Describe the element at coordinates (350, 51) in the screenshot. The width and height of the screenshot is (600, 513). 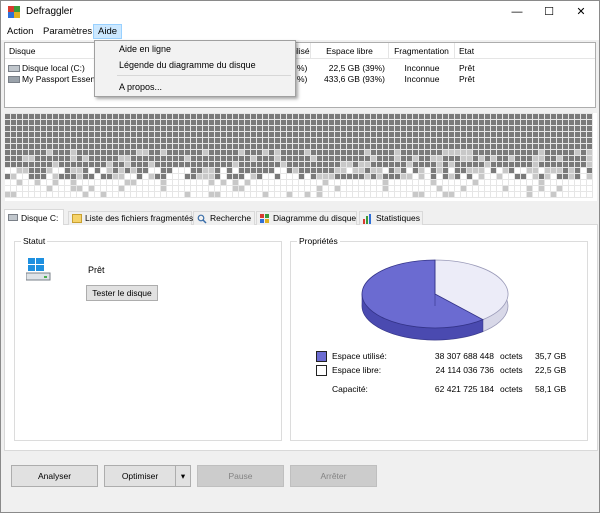
I see `col-espace-libre: Espace libre` at that location.